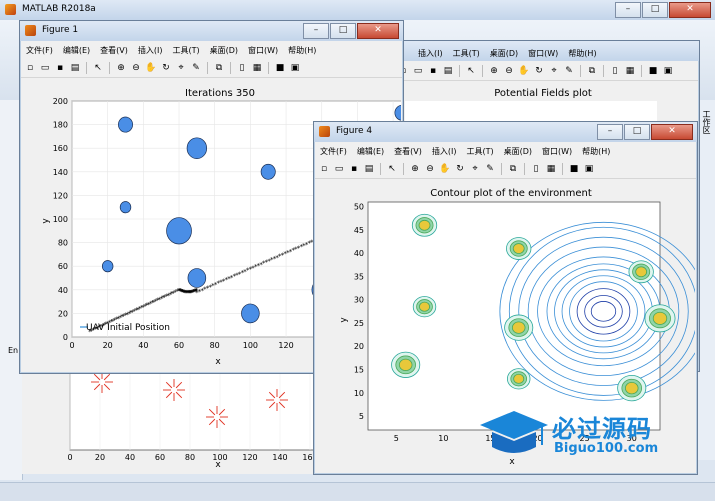  What do you see at coordinates (172, 418) in the screenshot?
I see `figure3-window: 0 20 40 60 80 100 120 140 160 x` at bounding box center [172, 418].